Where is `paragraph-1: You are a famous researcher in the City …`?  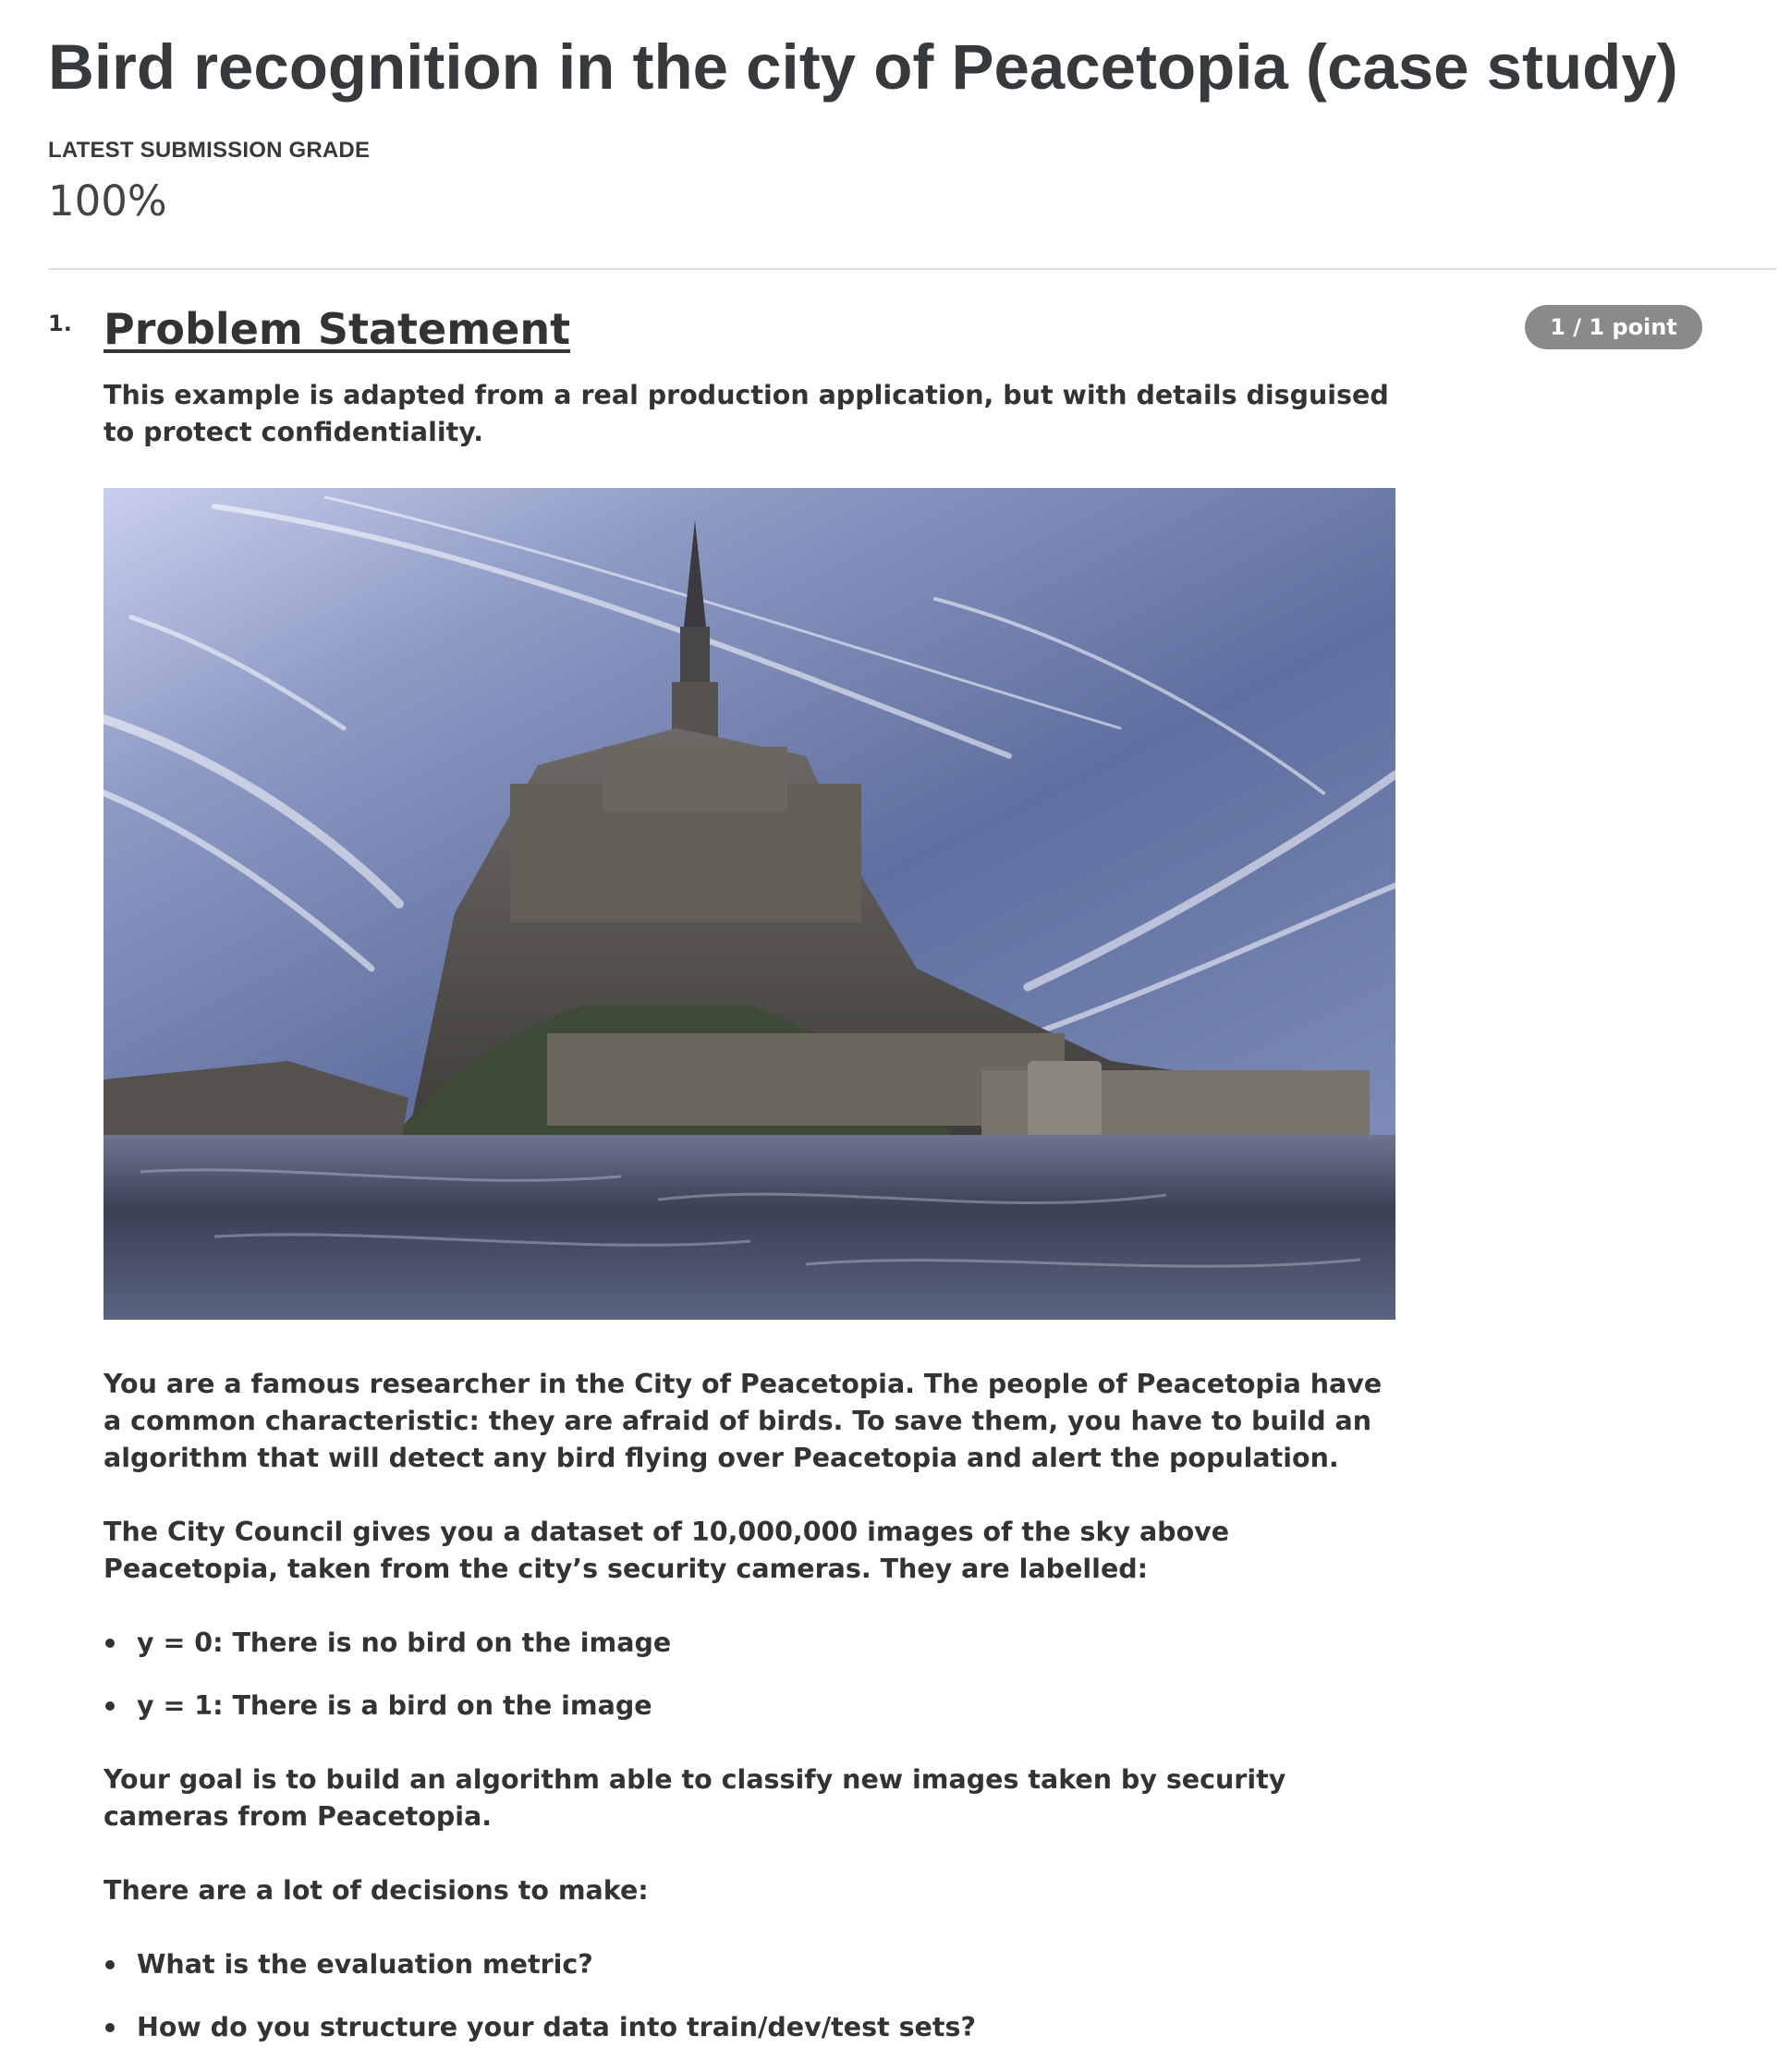 paragraph-1: You are a famous researcher in the City … is located at coordinates (743, 1421).